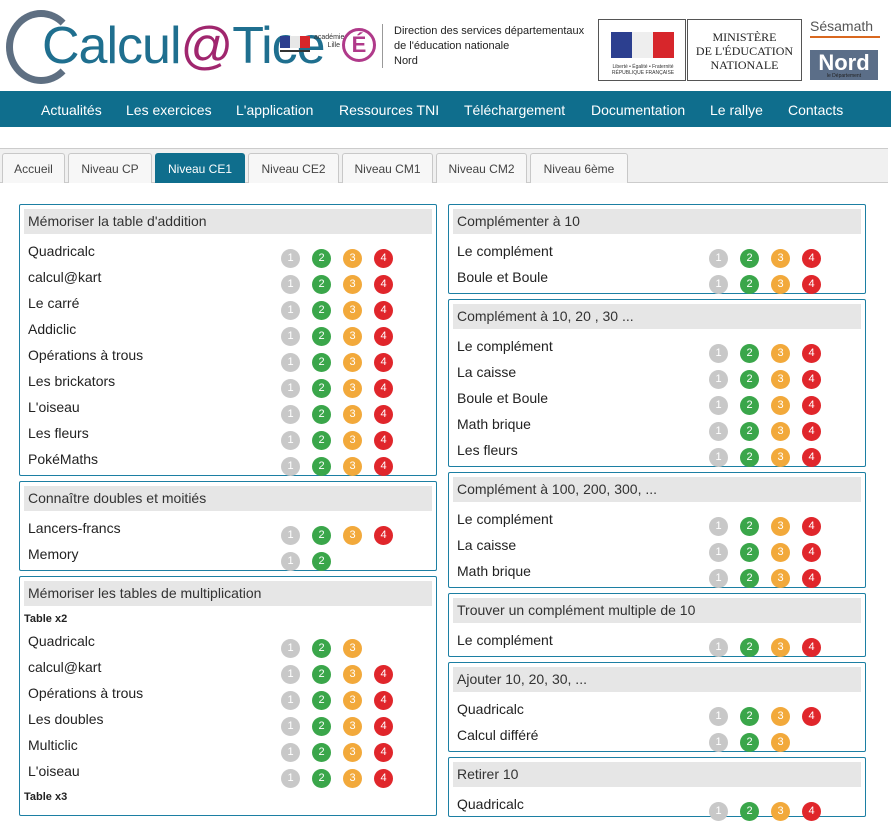 Image resolution: width=891 pixels, height=821 pixels. I want to click on tab-niveau-cm2: Niveau CM2, so click(481, 168).